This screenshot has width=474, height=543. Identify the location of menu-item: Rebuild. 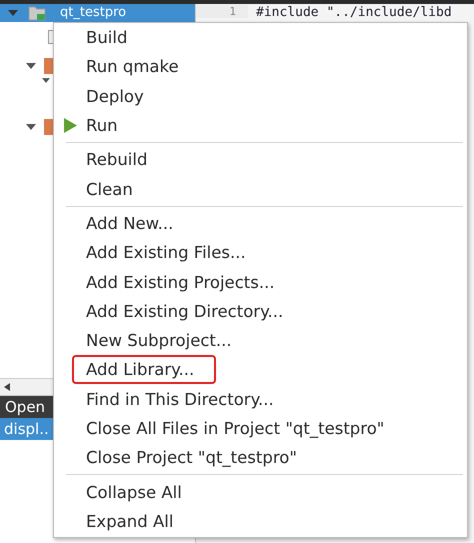
(117, 160).